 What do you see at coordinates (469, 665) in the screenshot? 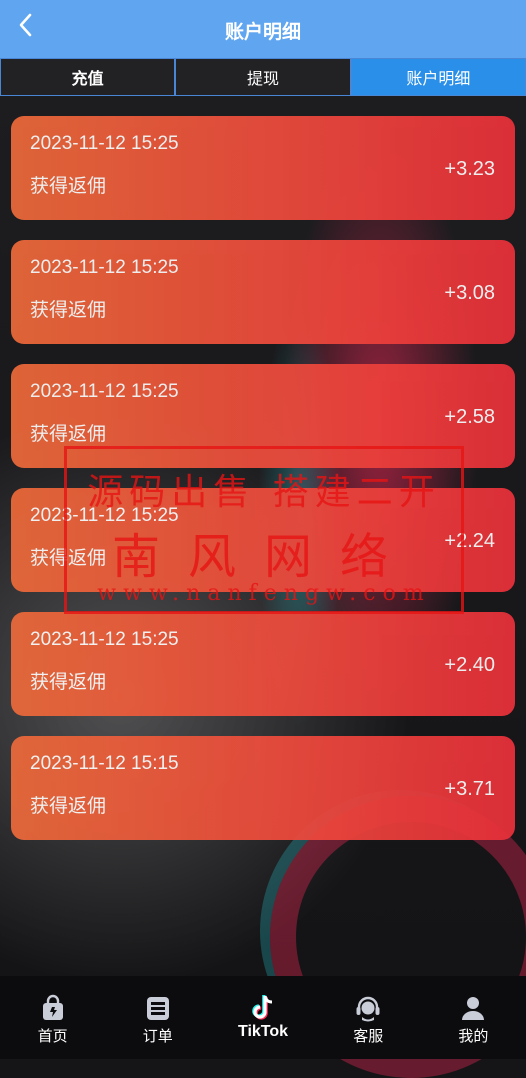
I see `record-amount: +2.40` at bounding box center [469, 665].